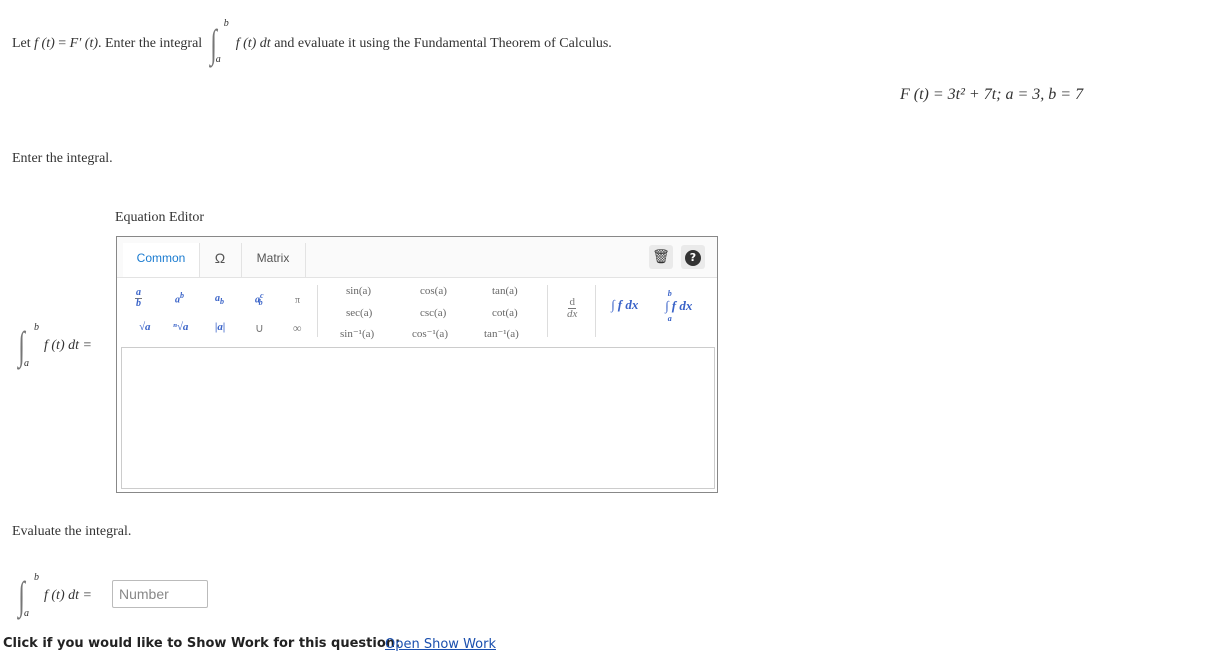 Image resolution: width=1209 pixels, height=660 pixels. What do you see at coordinates (180, 327) in the screenshot?
I see `nthroot-button: ⁿ√a` at bounding box center [180, 327].